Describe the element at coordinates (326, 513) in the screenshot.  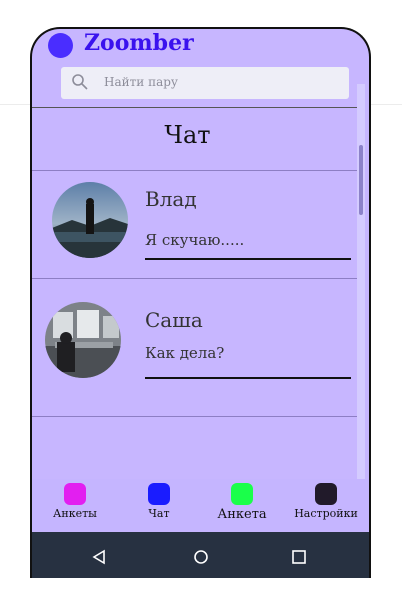
I see `nav-label: Настройки` at that location.